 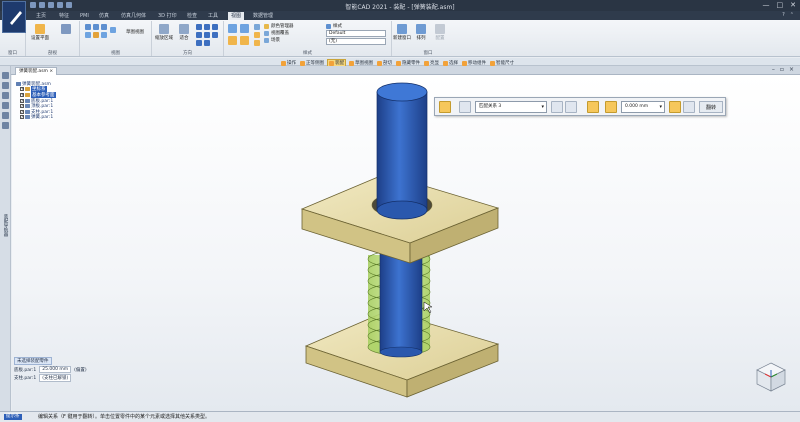 I want to click on assembly-navigator-tab: 装配导航器, so click(x=5, y=225).